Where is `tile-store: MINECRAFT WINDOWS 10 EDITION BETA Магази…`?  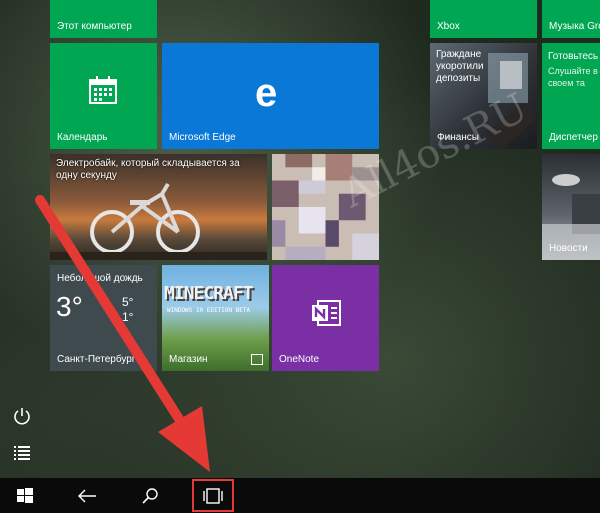
tile-store: MINECRAFT WINDOWS 10 EDITION BETA Магази… is located at coordinates (215, 318).